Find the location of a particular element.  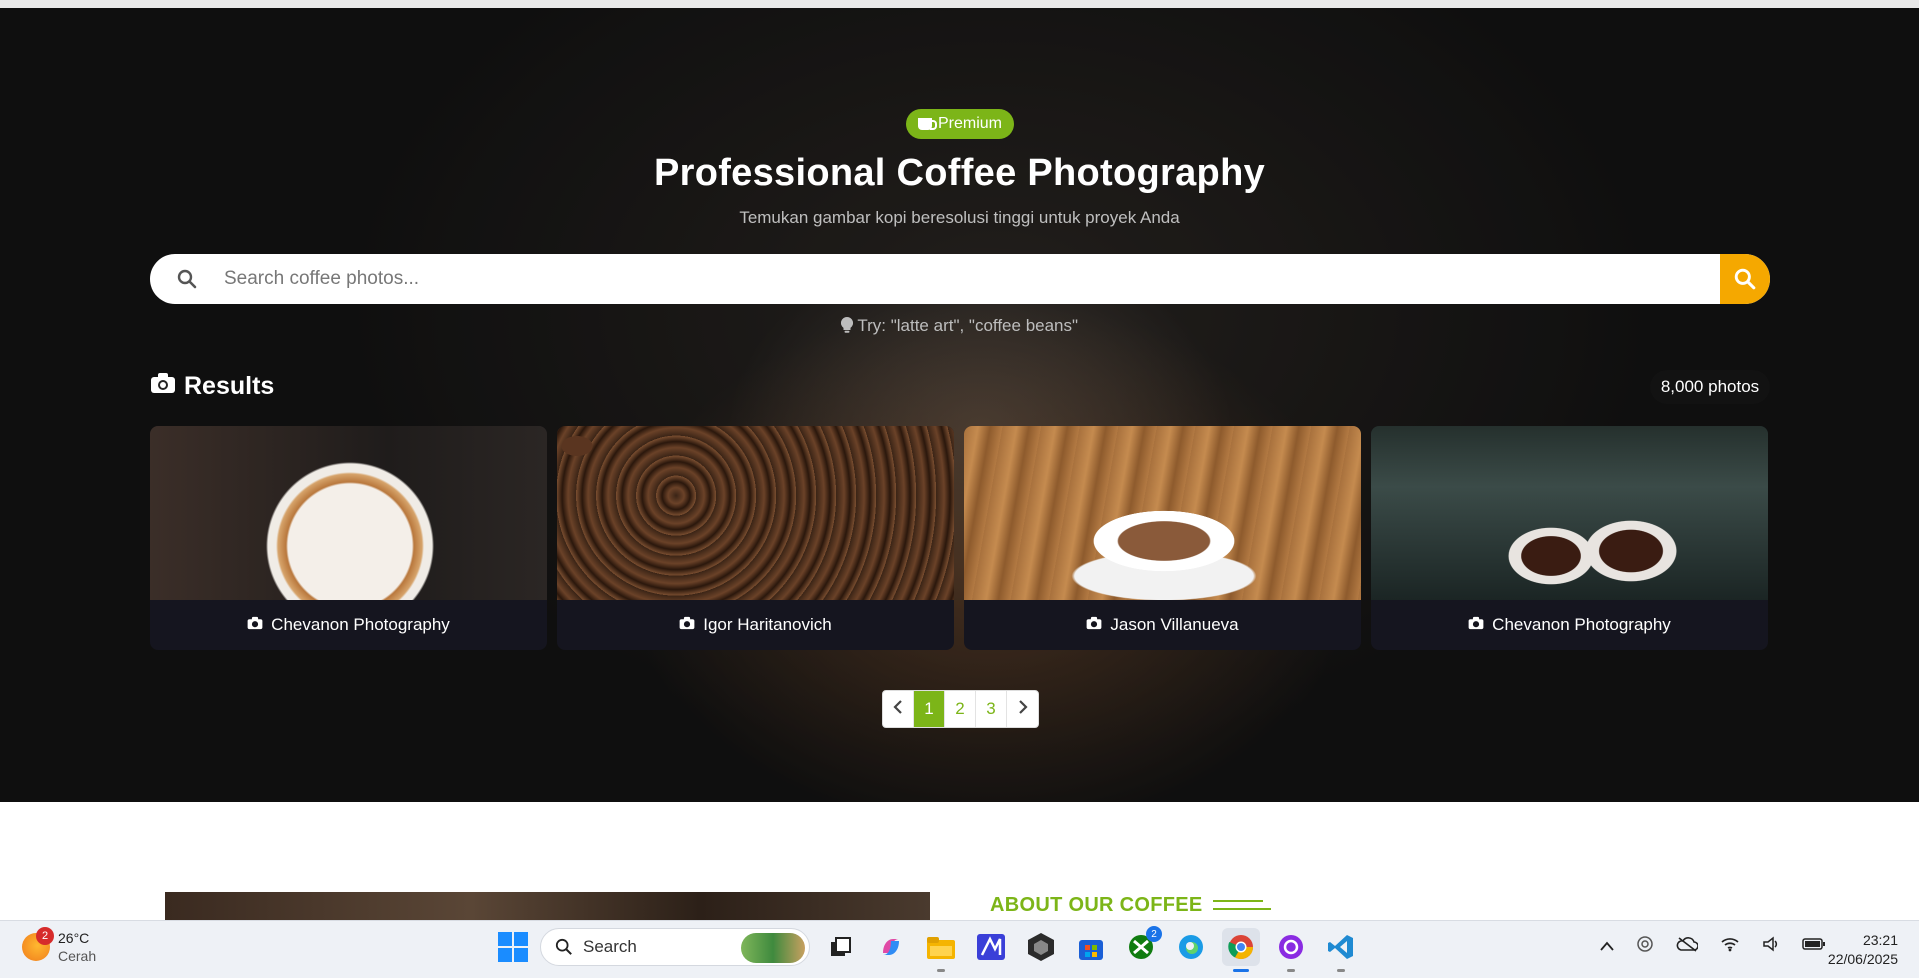

meet-now-icon is located at coordinates (1645, 946).